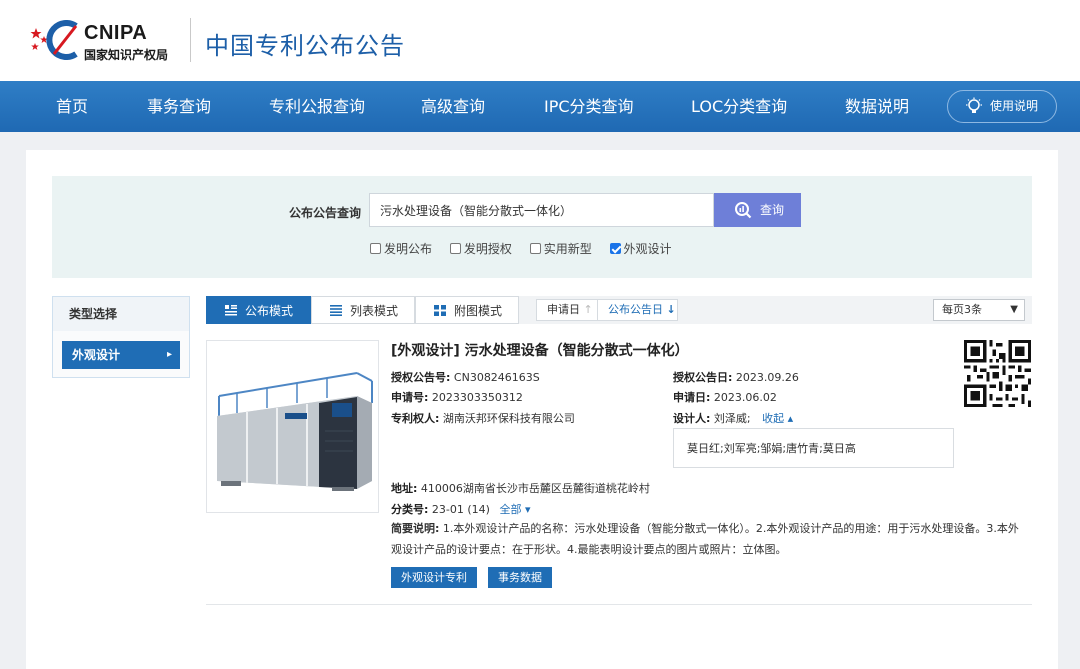 The width and height of the screenshot is (1080, 669). I want to click on search-panel: 公布公告查询 查询 发明公布 发明授权 实用新型 外观设计, so click(542, 227).